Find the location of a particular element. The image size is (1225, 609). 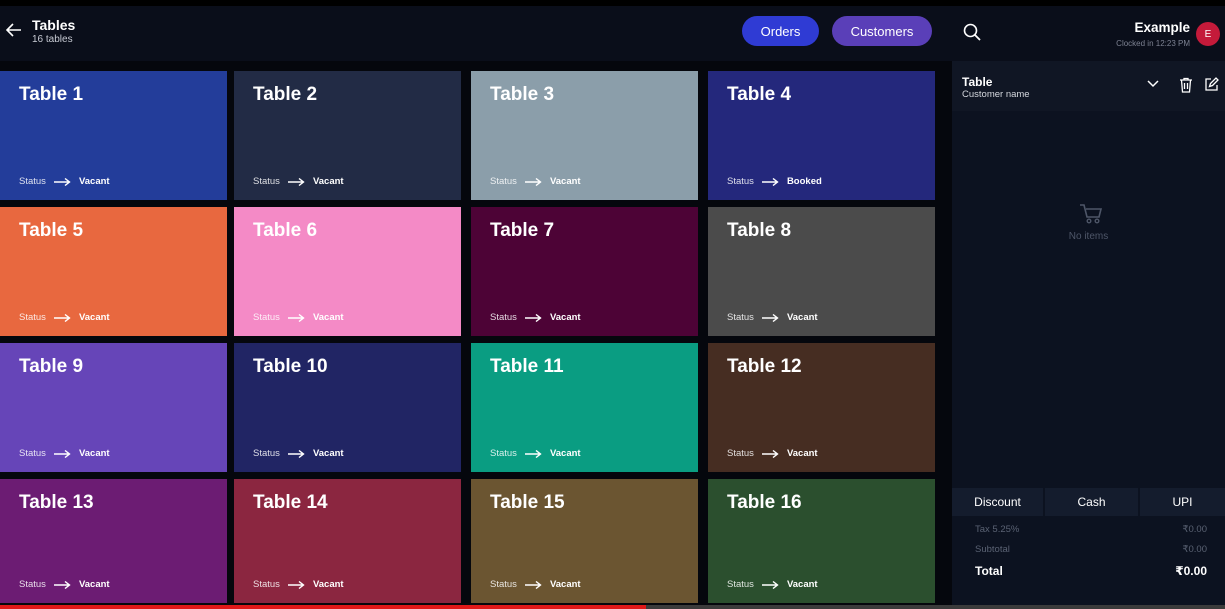

upi-button: UPI is located at coordinates (1182, 502).